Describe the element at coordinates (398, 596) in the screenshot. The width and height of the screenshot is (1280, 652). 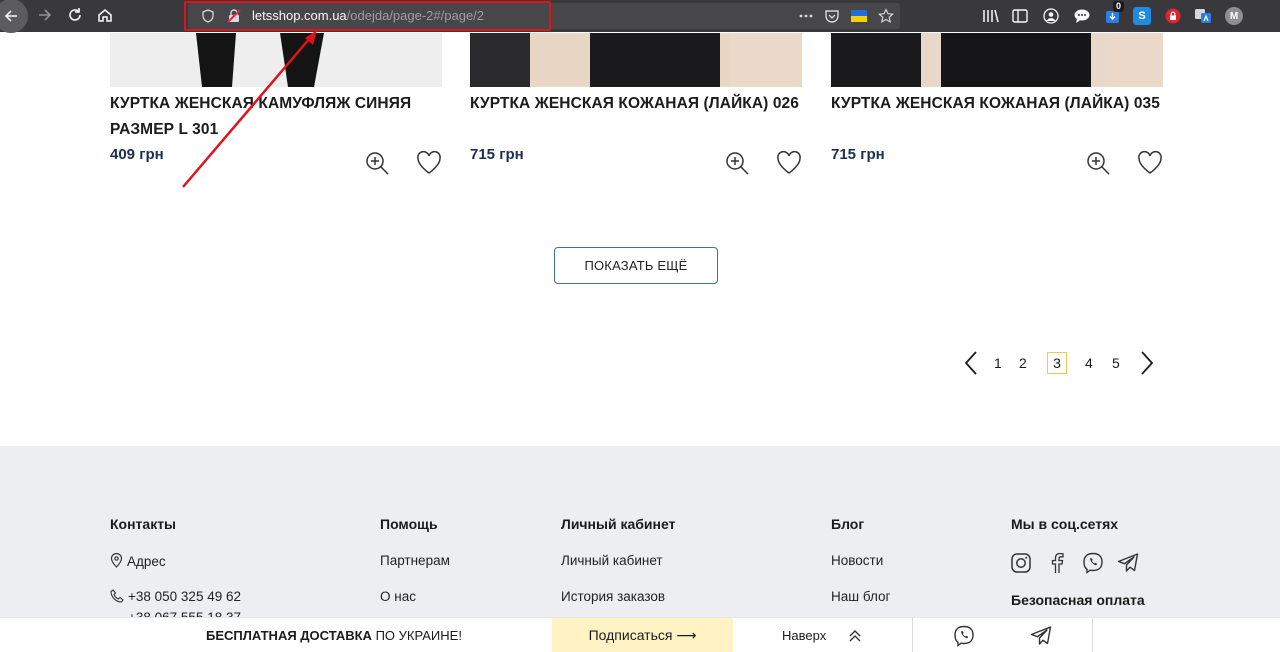
I see `footer-link-about: О нас` at that location.